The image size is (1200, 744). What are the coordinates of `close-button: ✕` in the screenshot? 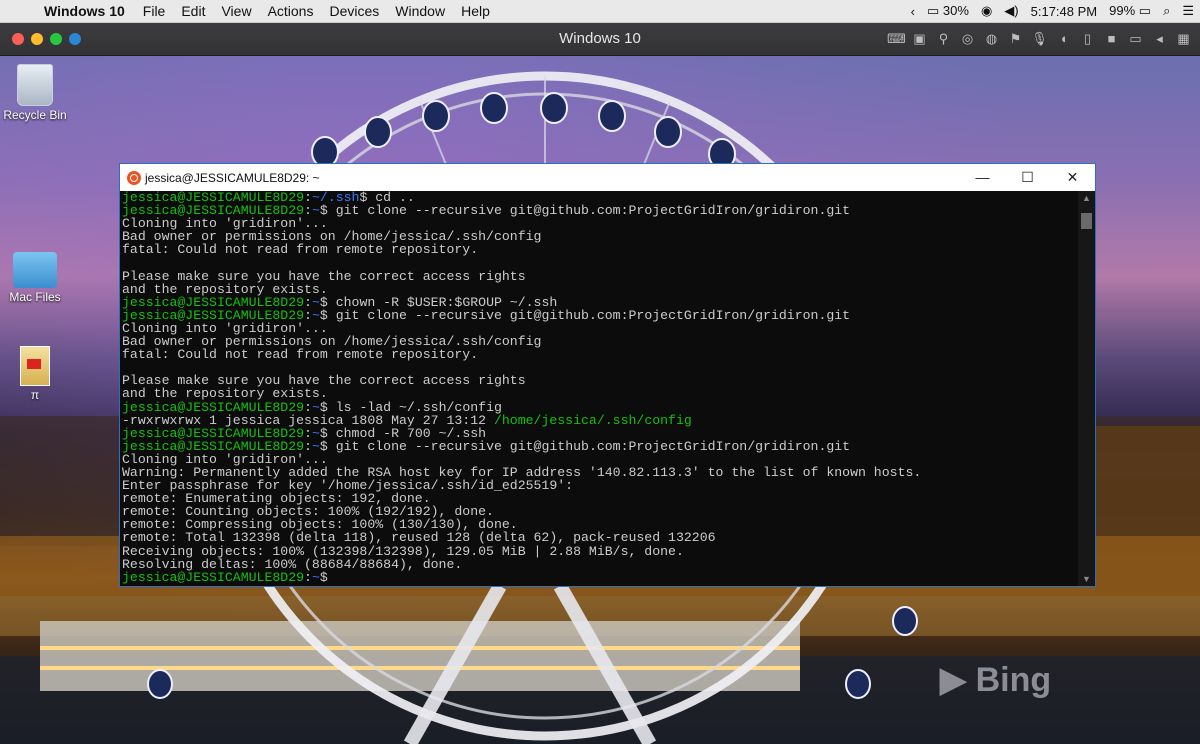 It's located at (1072, 177).